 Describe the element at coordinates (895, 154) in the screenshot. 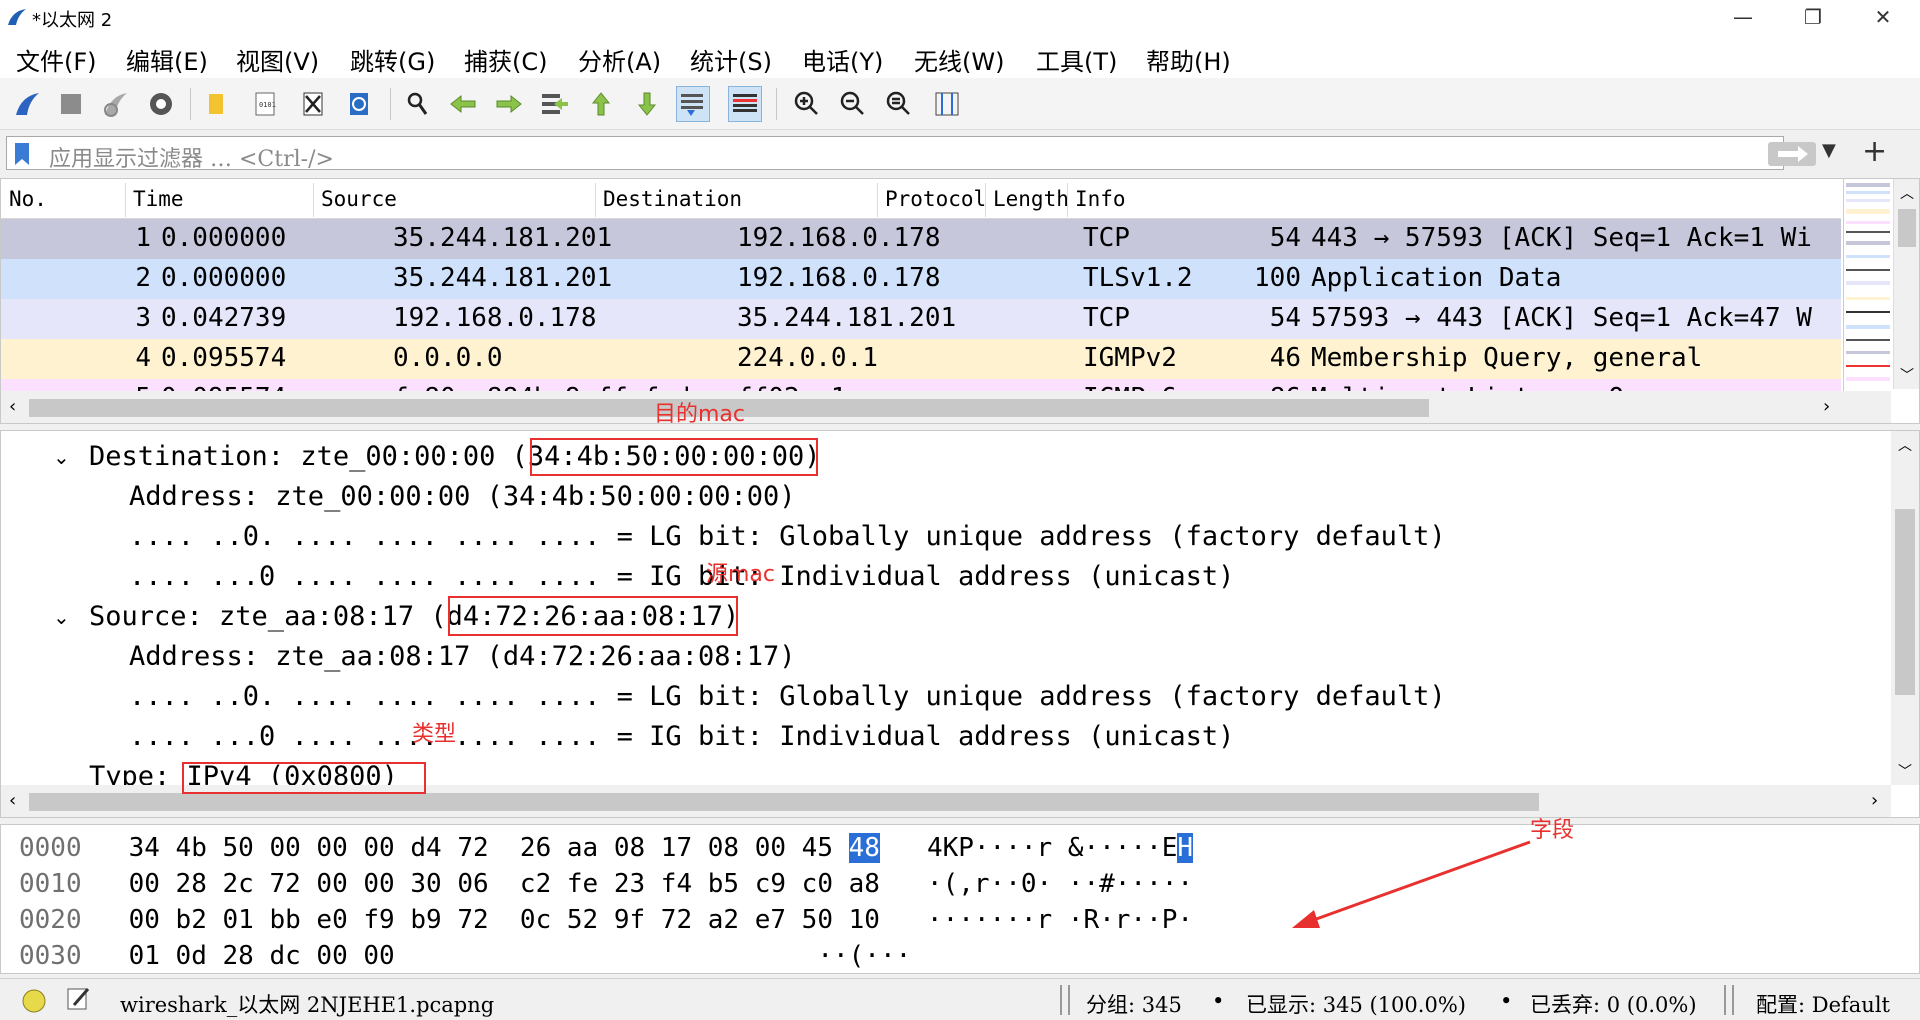

I see `display-filter-input: 应用显示过滤器 … <Ctrl-/>` at that location.